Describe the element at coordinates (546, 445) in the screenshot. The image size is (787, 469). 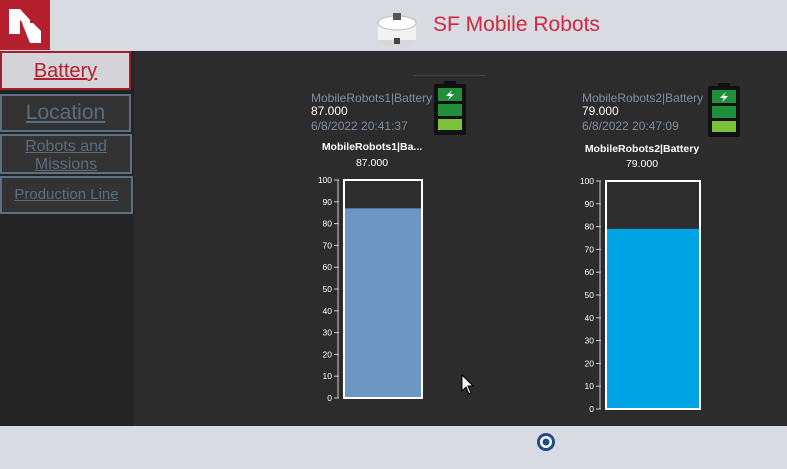
I see `company-globe-logo-icon` at that location.